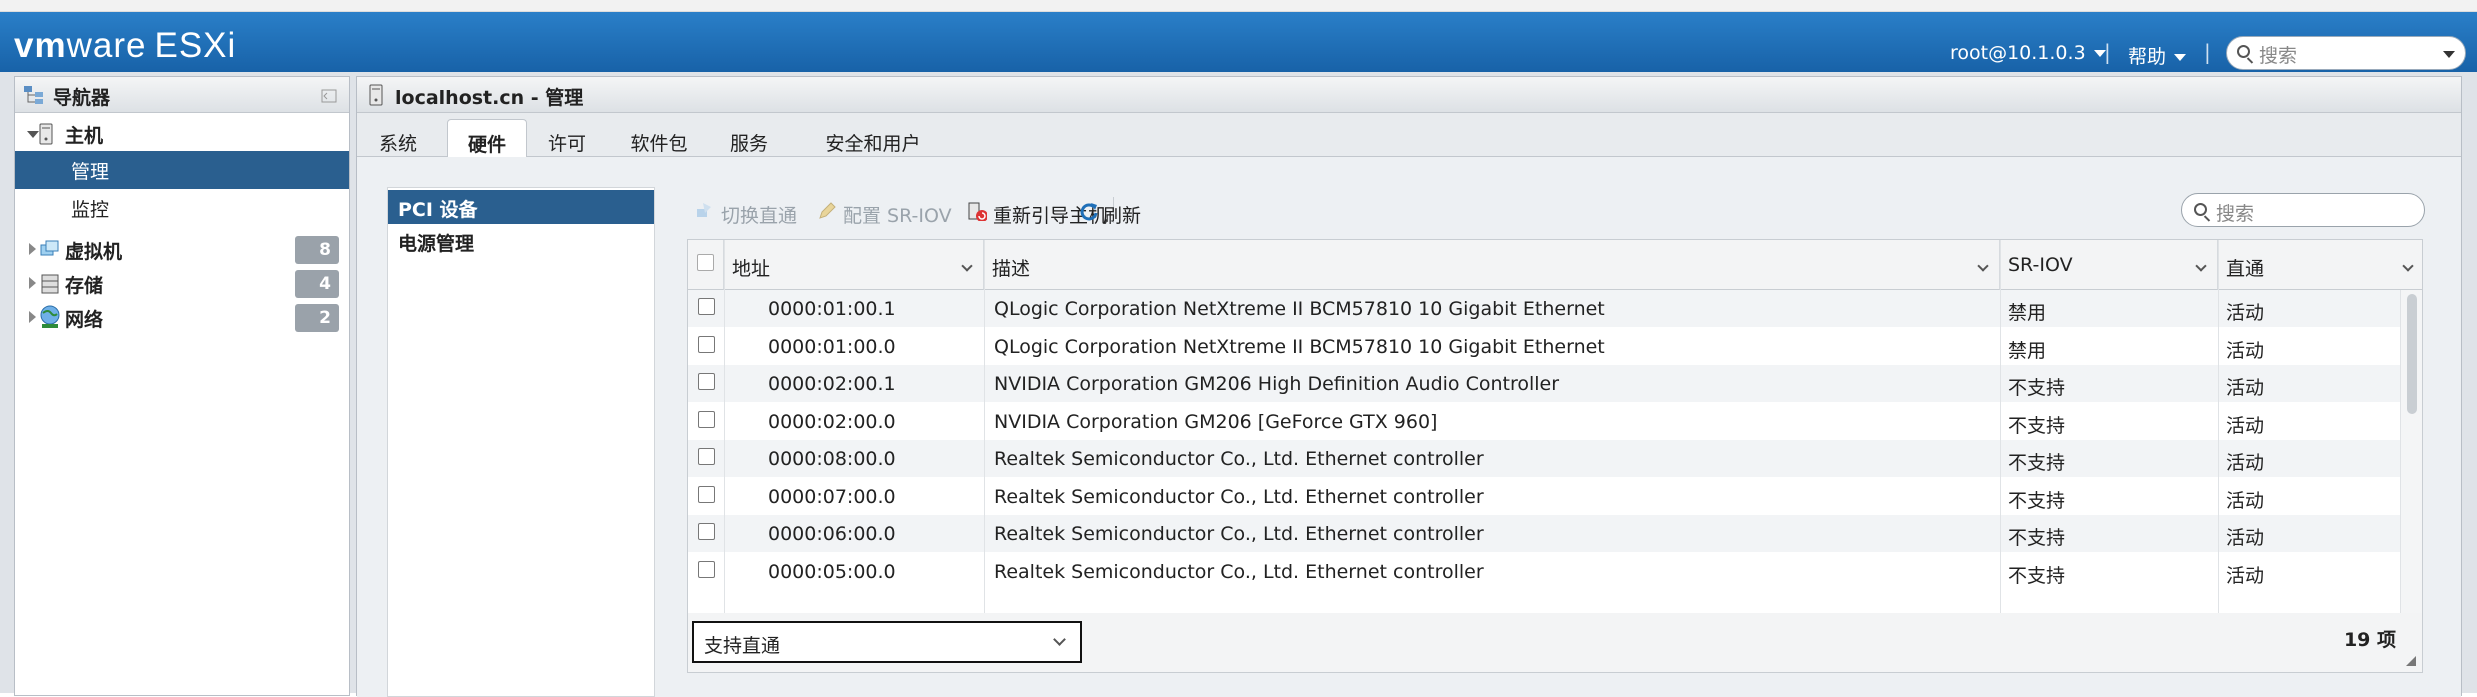  What do you see at coordinates (487, 138) in the screenshot?
I see `tab-hardware: 硬件` at bounding box center [487, 138].